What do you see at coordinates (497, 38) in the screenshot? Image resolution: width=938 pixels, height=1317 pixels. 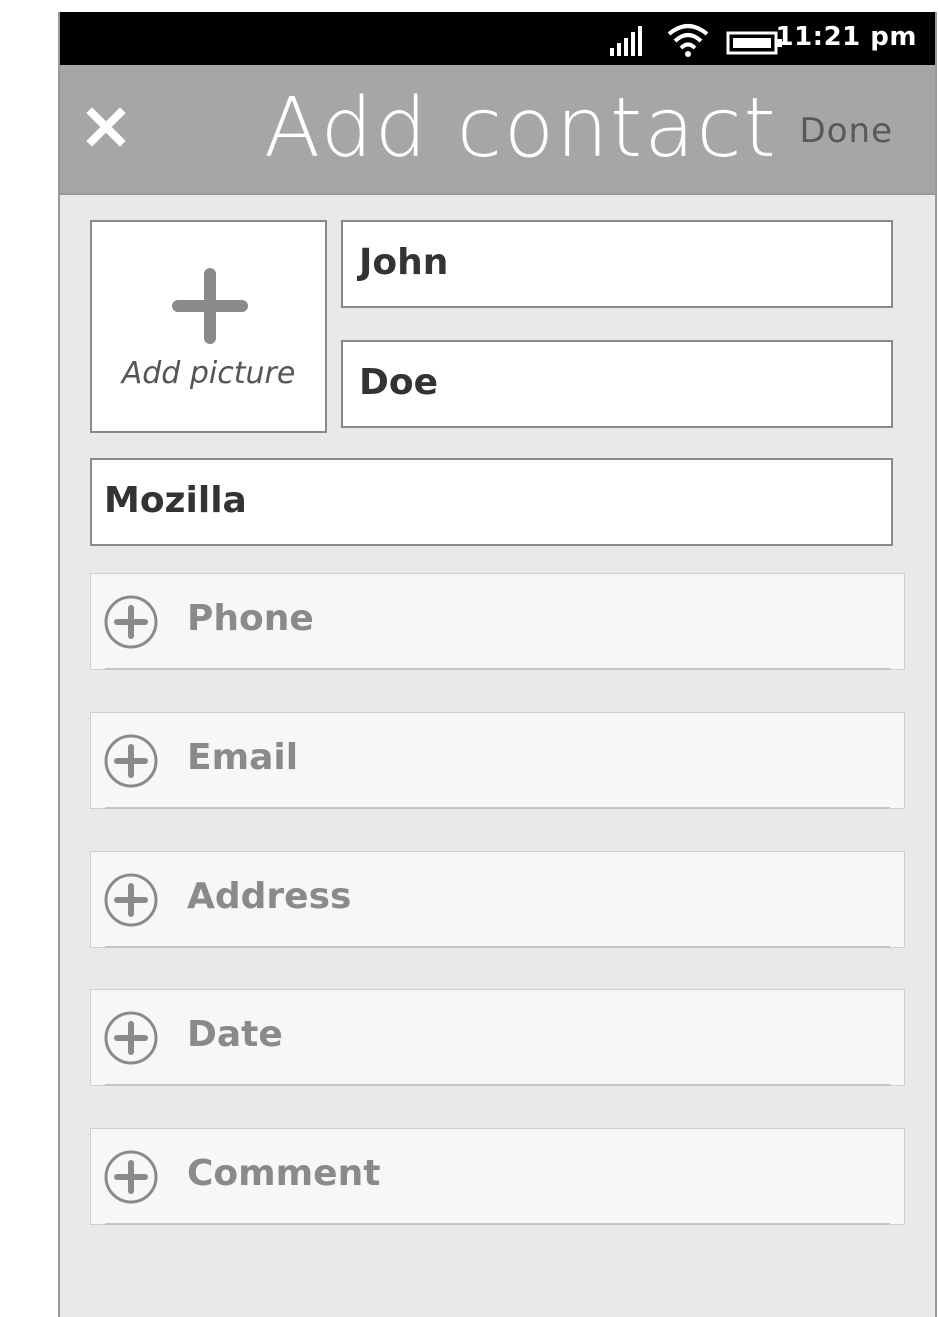 I see `status-bar: 11:21 pm` at bounding box center [497, 38].